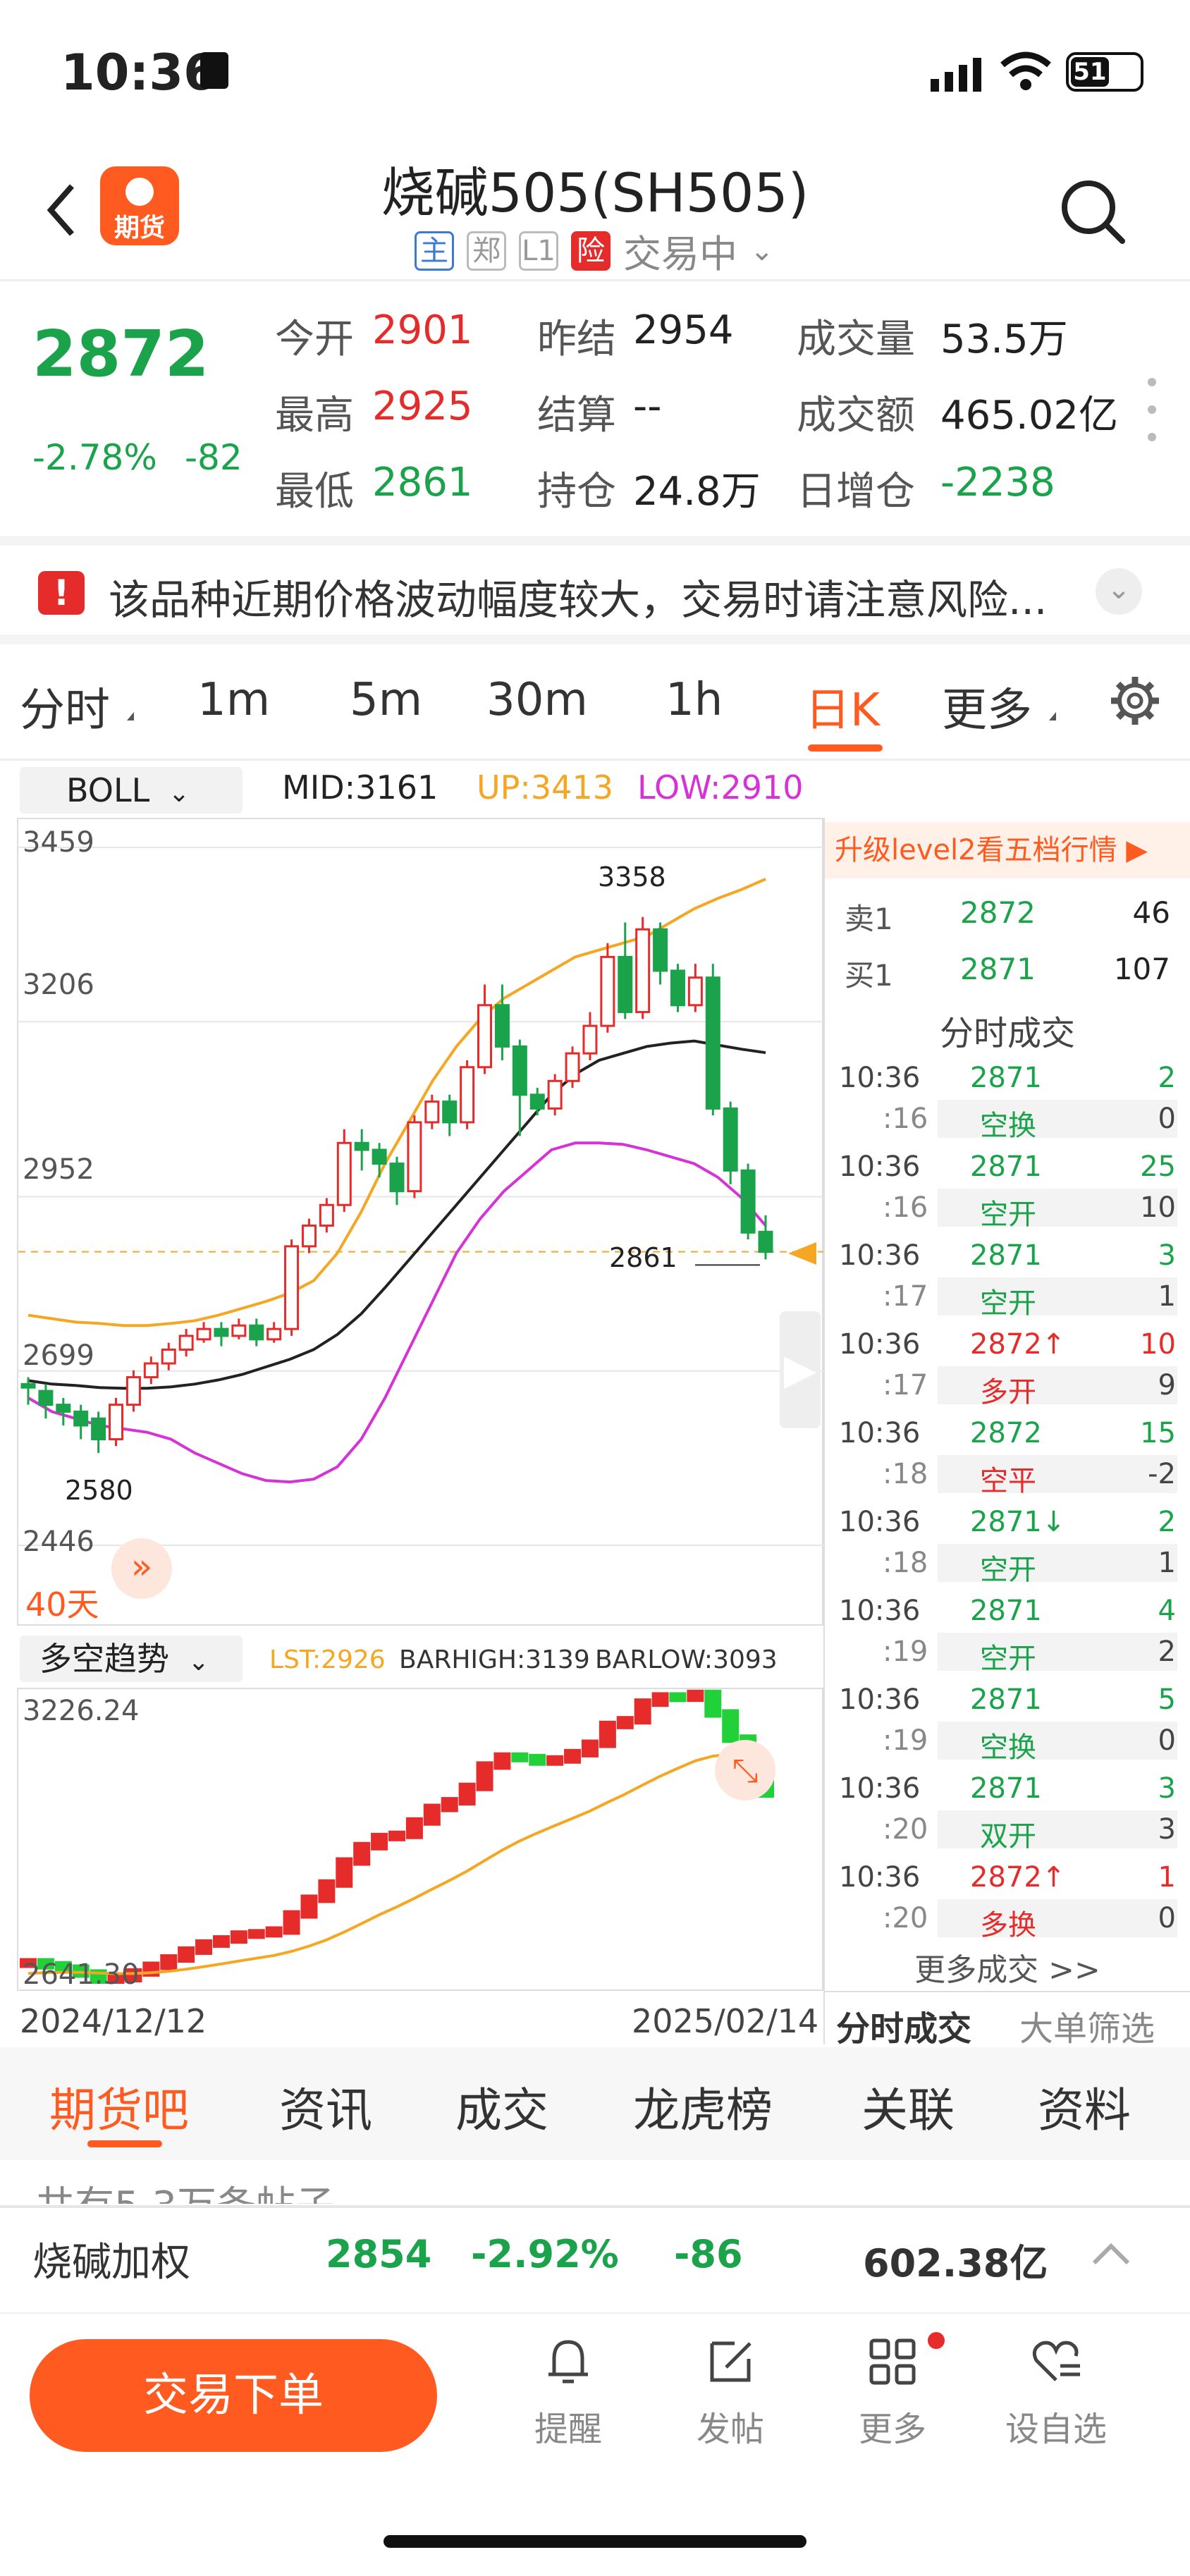 This screenshot has height=2576, width=1190. Describe the element at coordinates (745, 1770) in the screenshot. I see `resize-icon: ⤡` at that location.